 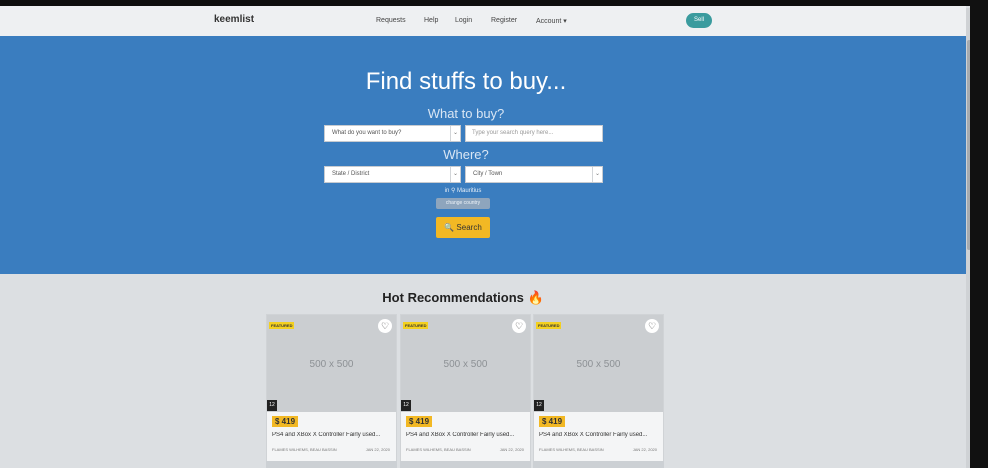 What do you see at coordinates (699, 20) in the screenshot?
I see `sell-button: Sell` at bounding box center [699, 20].